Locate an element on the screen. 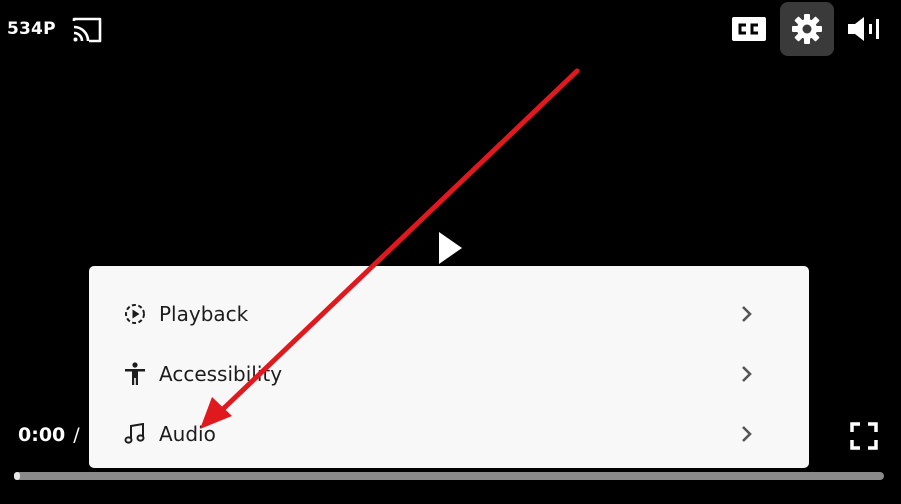 The width and height of the screenshot is (901, 504). fullscreen-icon is located at coordinates (864, 436).